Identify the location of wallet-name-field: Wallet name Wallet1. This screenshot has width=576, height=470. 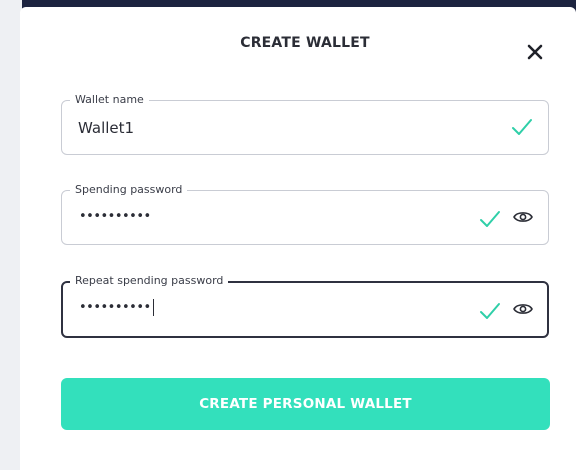
(305, 124).